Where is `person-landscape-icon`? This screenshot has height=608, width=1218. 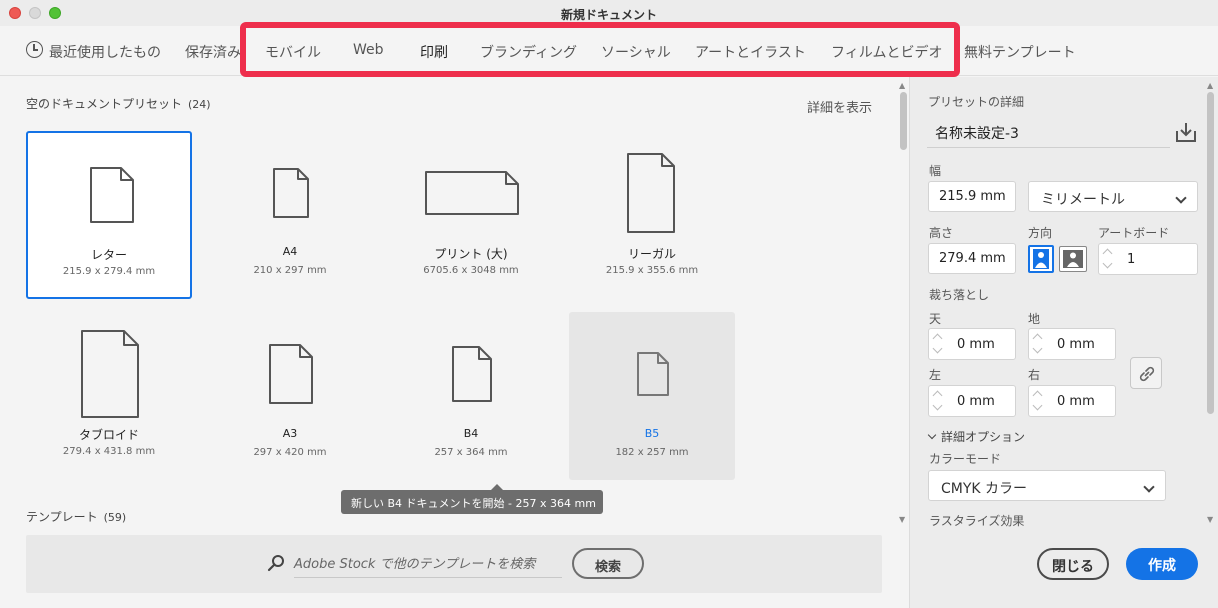
person-landscape-icon is located at coordinates (1073, 259).